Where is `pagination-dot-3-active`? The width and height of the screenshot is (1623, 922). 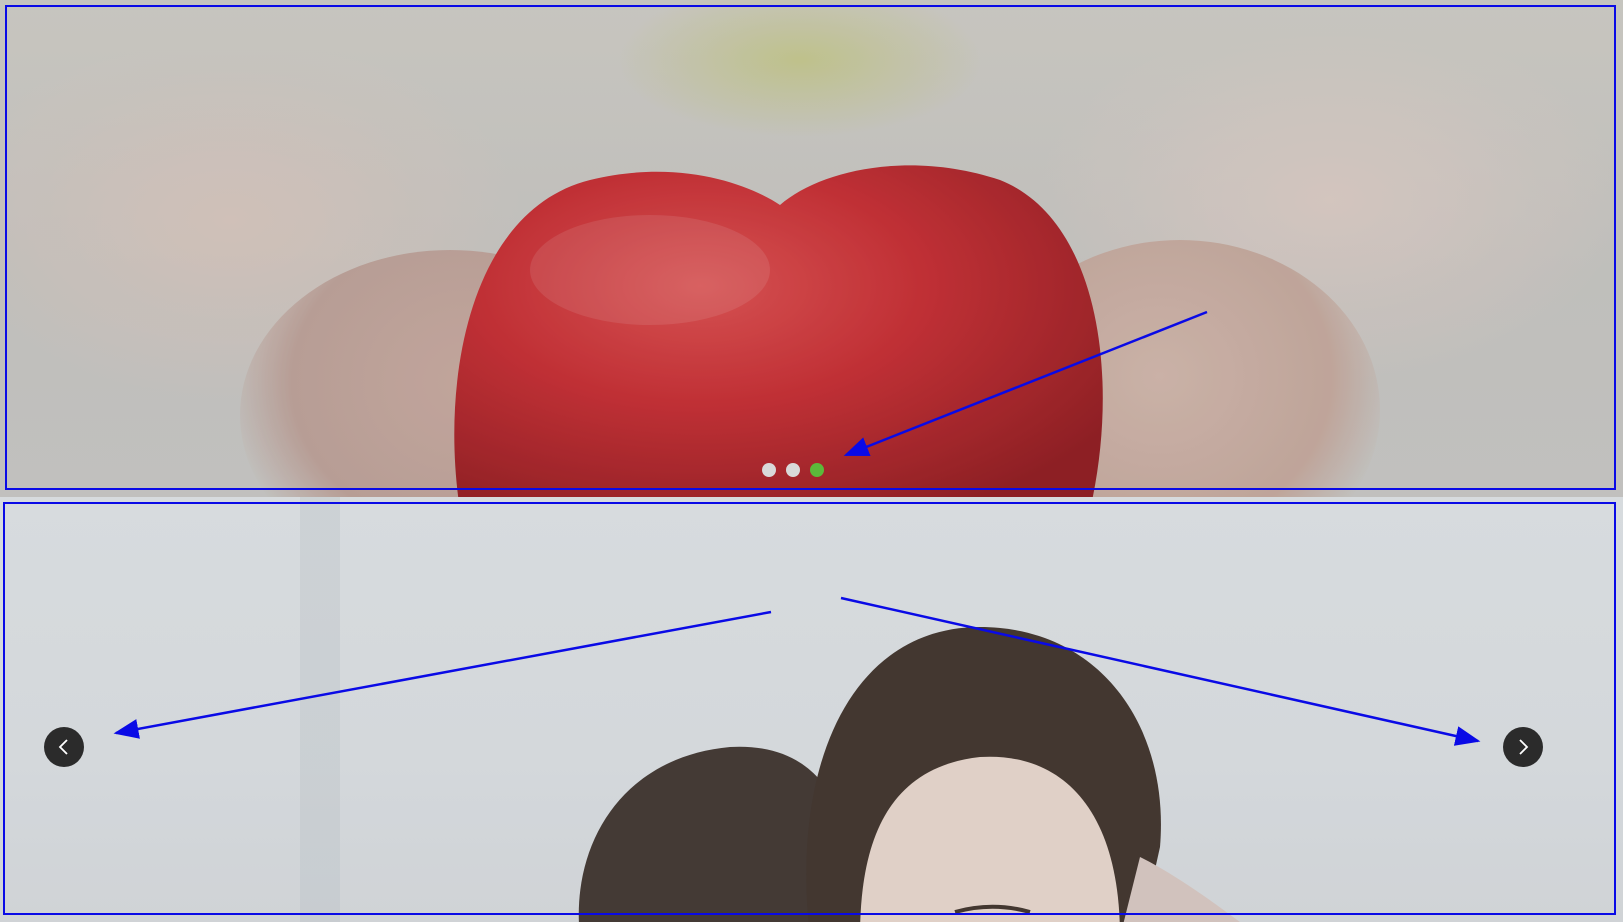 pagination-dot-3-active is located at coordinates (817, 470).